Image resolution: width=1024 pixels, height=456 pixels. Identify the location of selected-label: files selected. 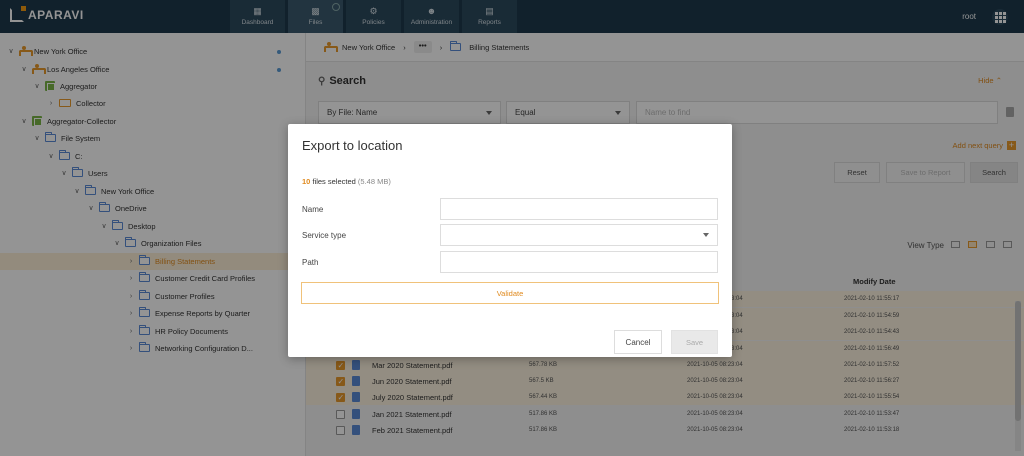
(334, 181).